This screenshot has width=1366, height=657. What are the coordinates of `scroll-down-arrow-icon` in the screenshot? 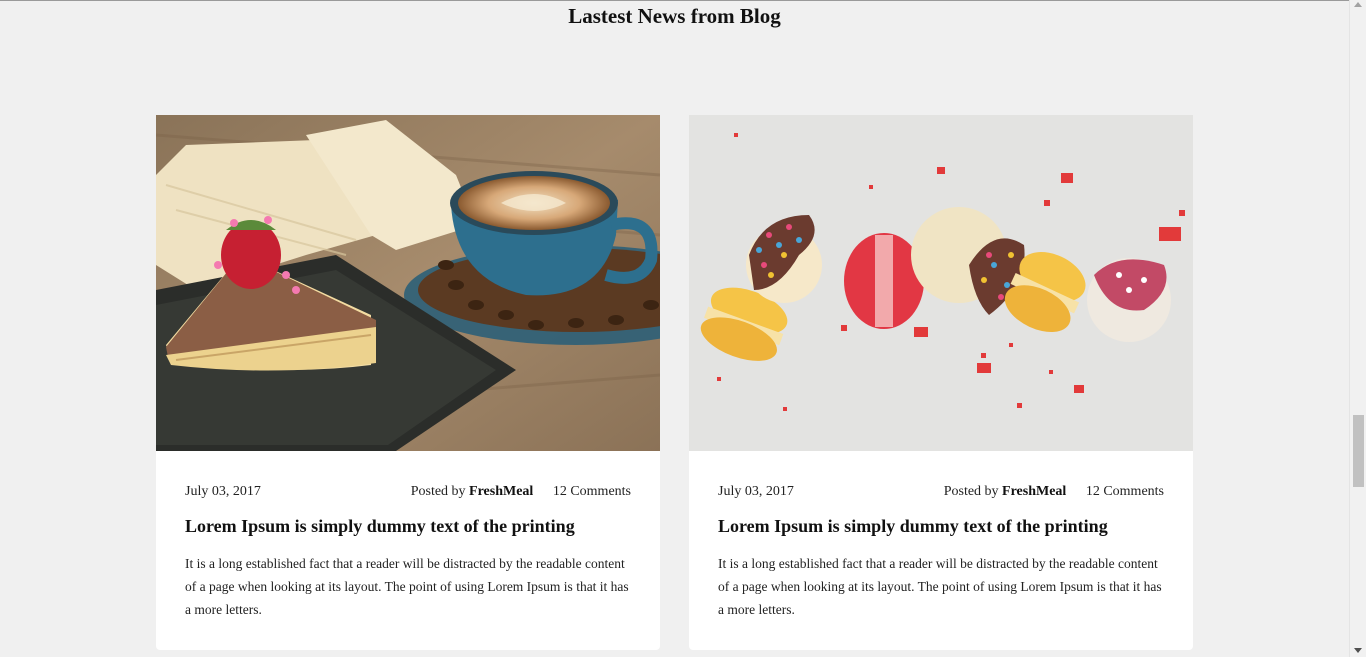 It's located at (1358, 650).